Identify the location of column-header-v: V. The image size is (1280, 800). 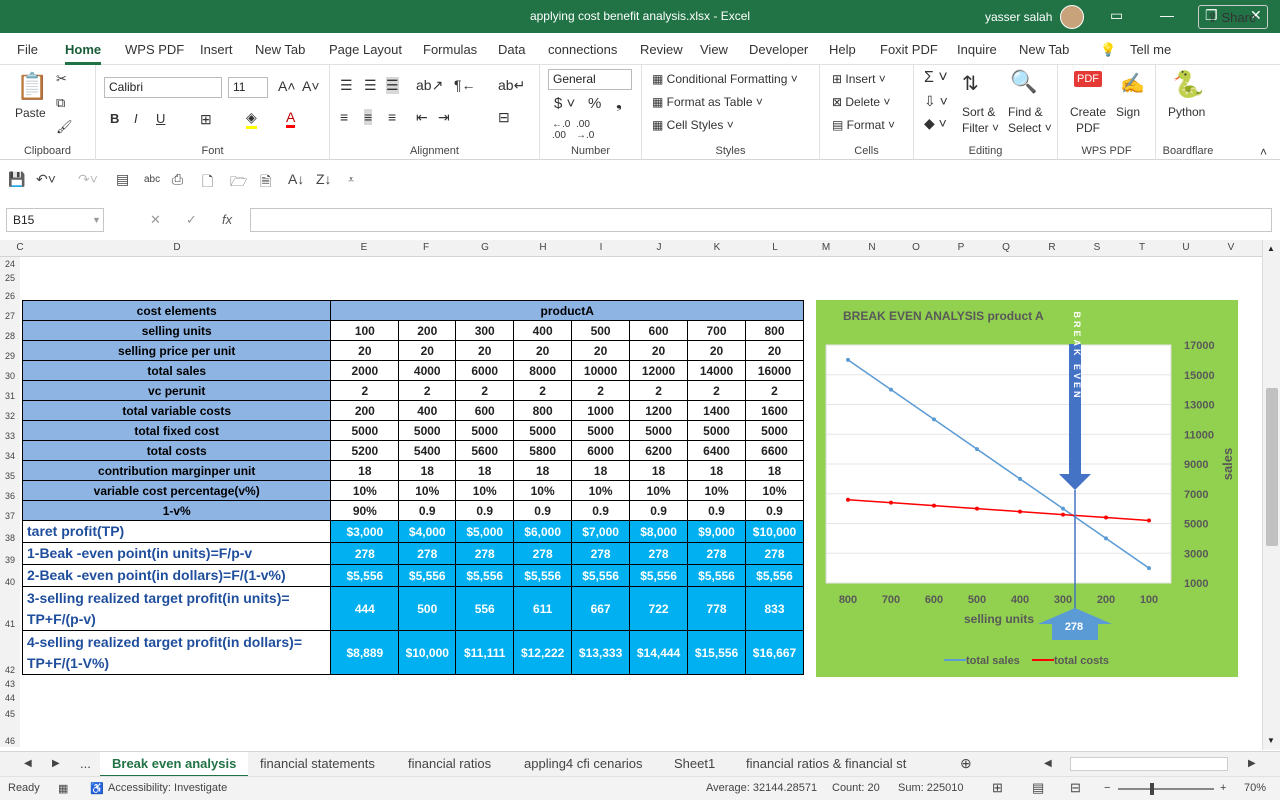
(1231, 247).